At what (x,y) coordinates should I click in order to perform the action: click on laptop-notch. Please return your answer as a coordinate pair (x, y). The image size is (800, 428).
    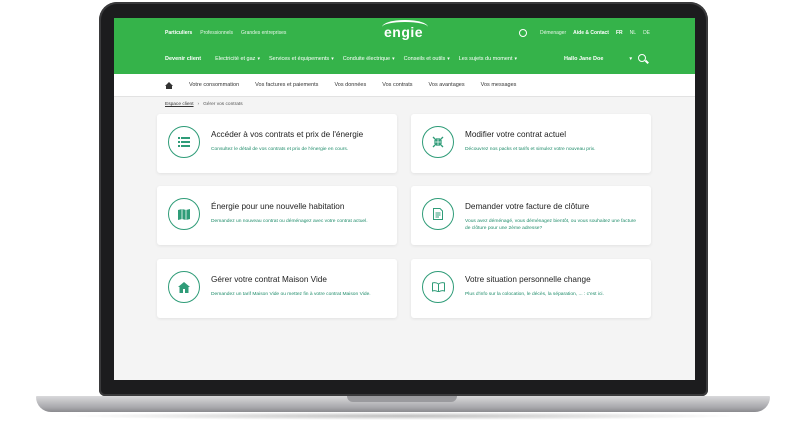
    Looking at the image, I should click on (402, 399).